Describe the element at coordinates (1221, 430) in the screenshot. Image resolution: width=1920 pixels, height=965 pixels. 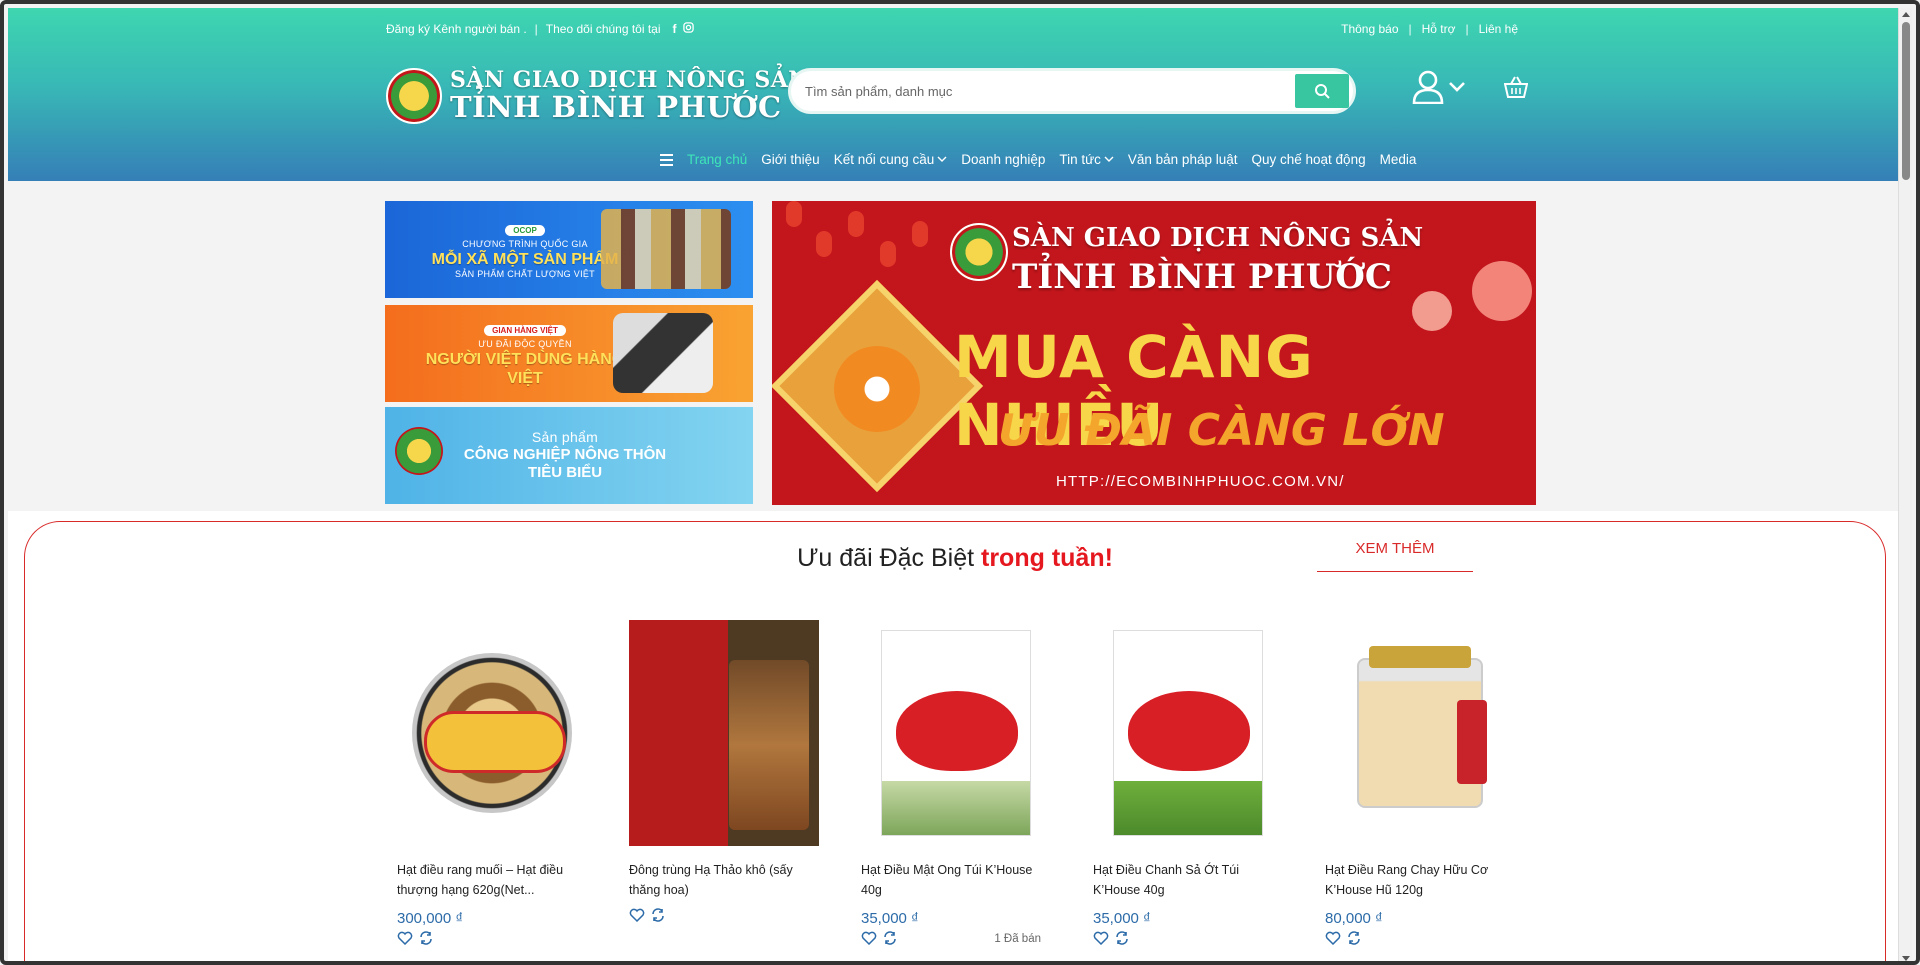
I see `banner-slogan-line2: ƯU ĐÃI CÀNG LỚN` at that location.